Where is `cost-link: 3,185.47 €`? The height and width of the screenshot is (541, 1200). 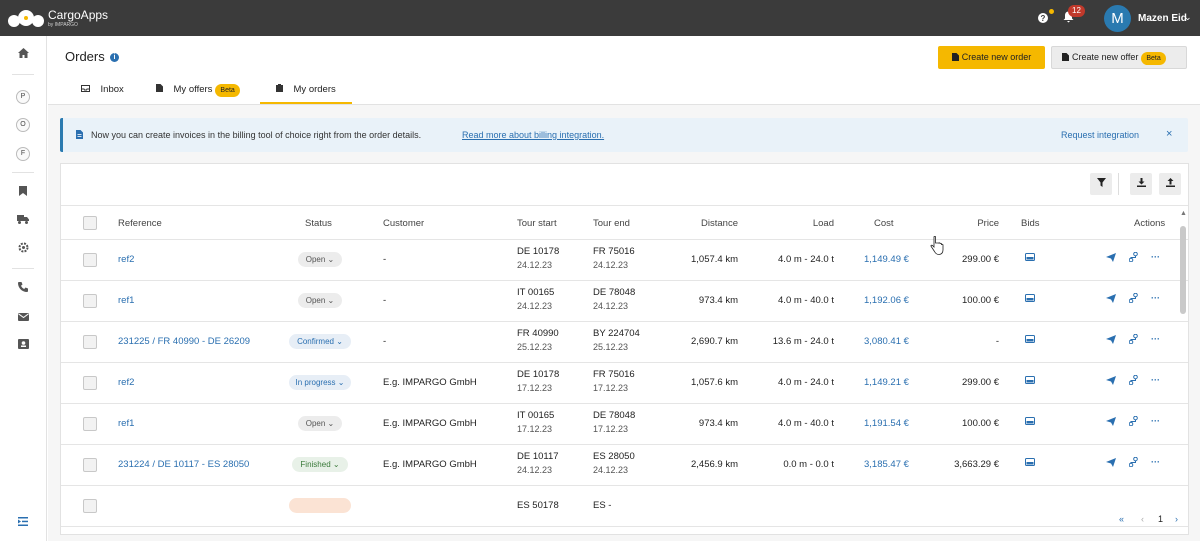
cost-link: 3,185.47 € is located at coordinates (886, 464).